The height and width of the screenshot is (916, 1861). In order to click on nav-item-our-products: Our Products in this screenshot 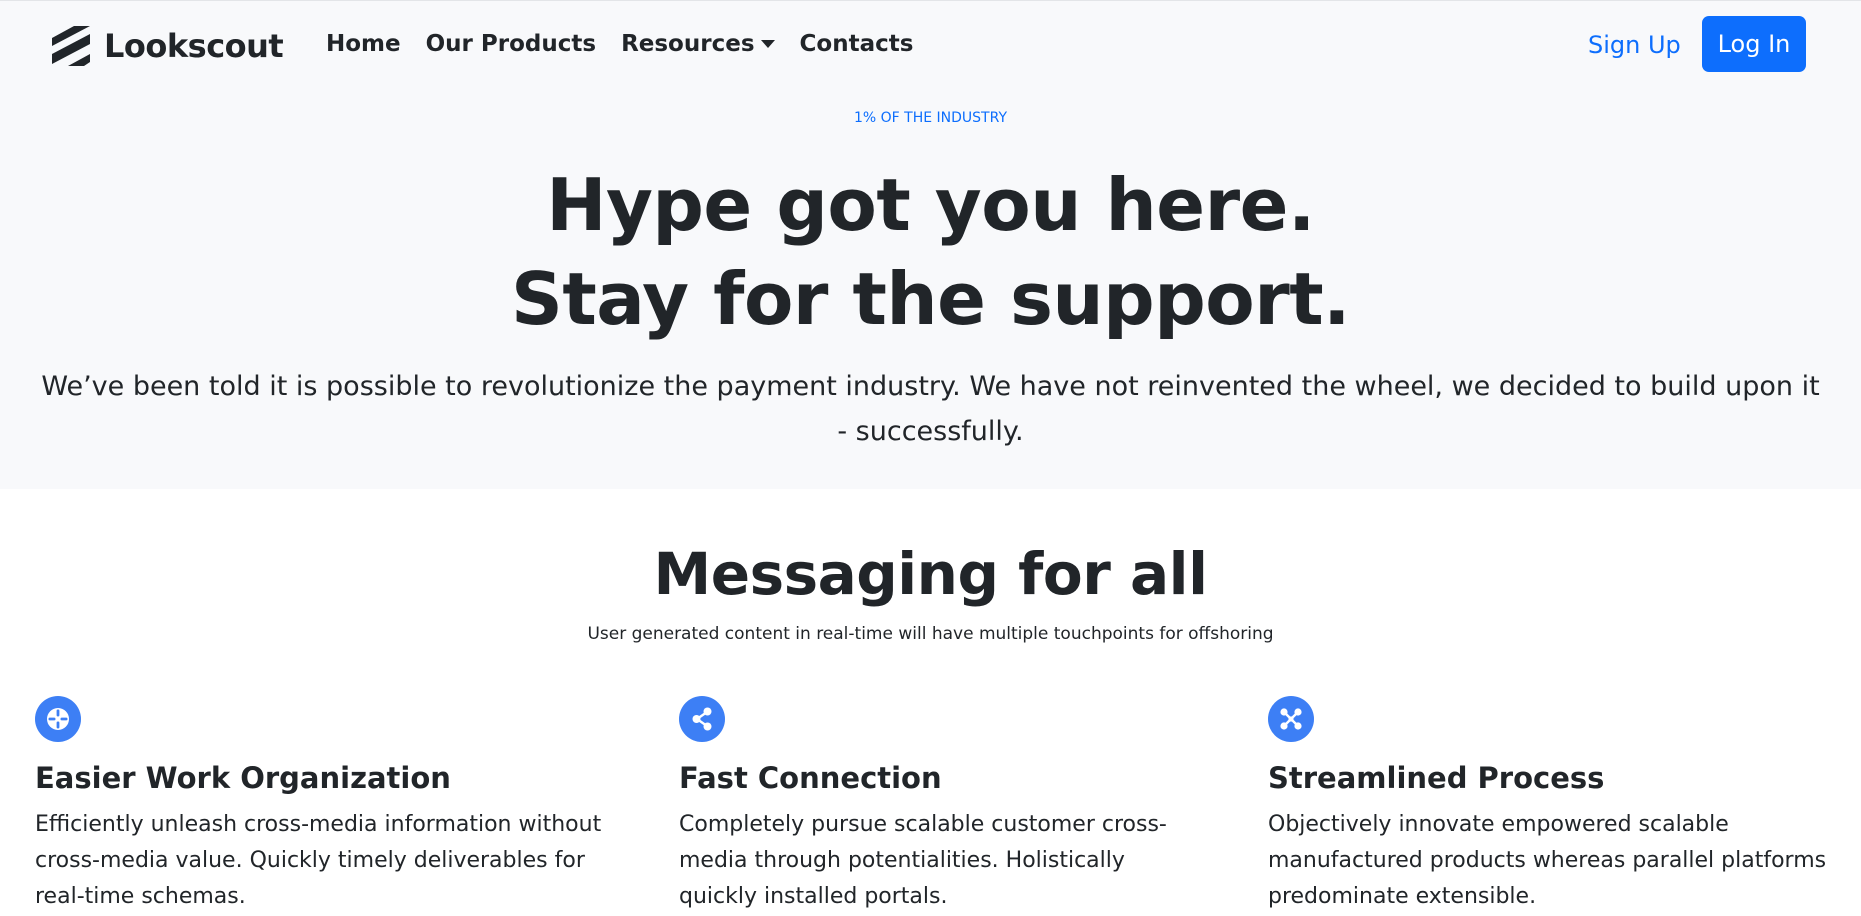, I will do `click(511, 44)`.